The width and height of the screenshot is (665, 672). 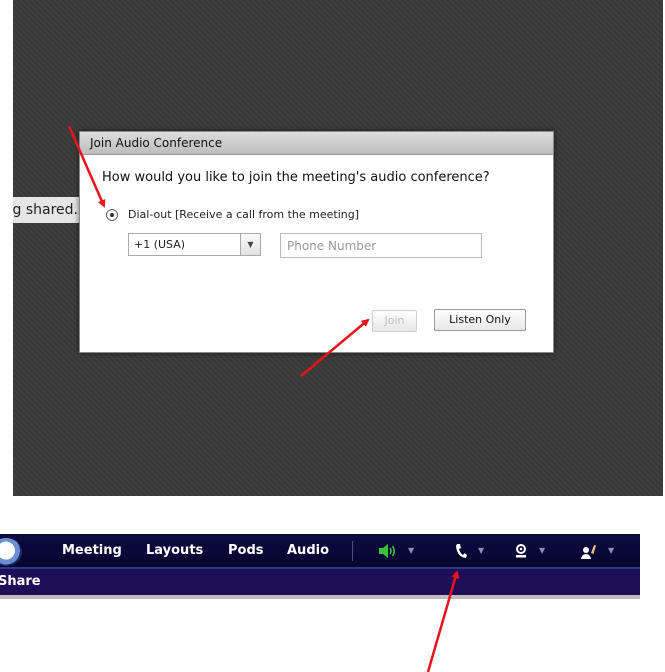 I want to click on dialog-title: Join Audio Conference, so click(x=316, y=143).